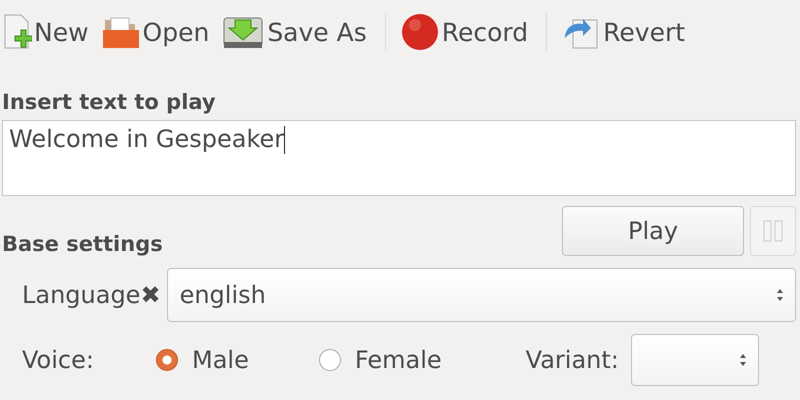  What do you see at coordinates (202, 360) in the screenshot?
I see `voice-radio: Male` at bounding box center [202, 360].